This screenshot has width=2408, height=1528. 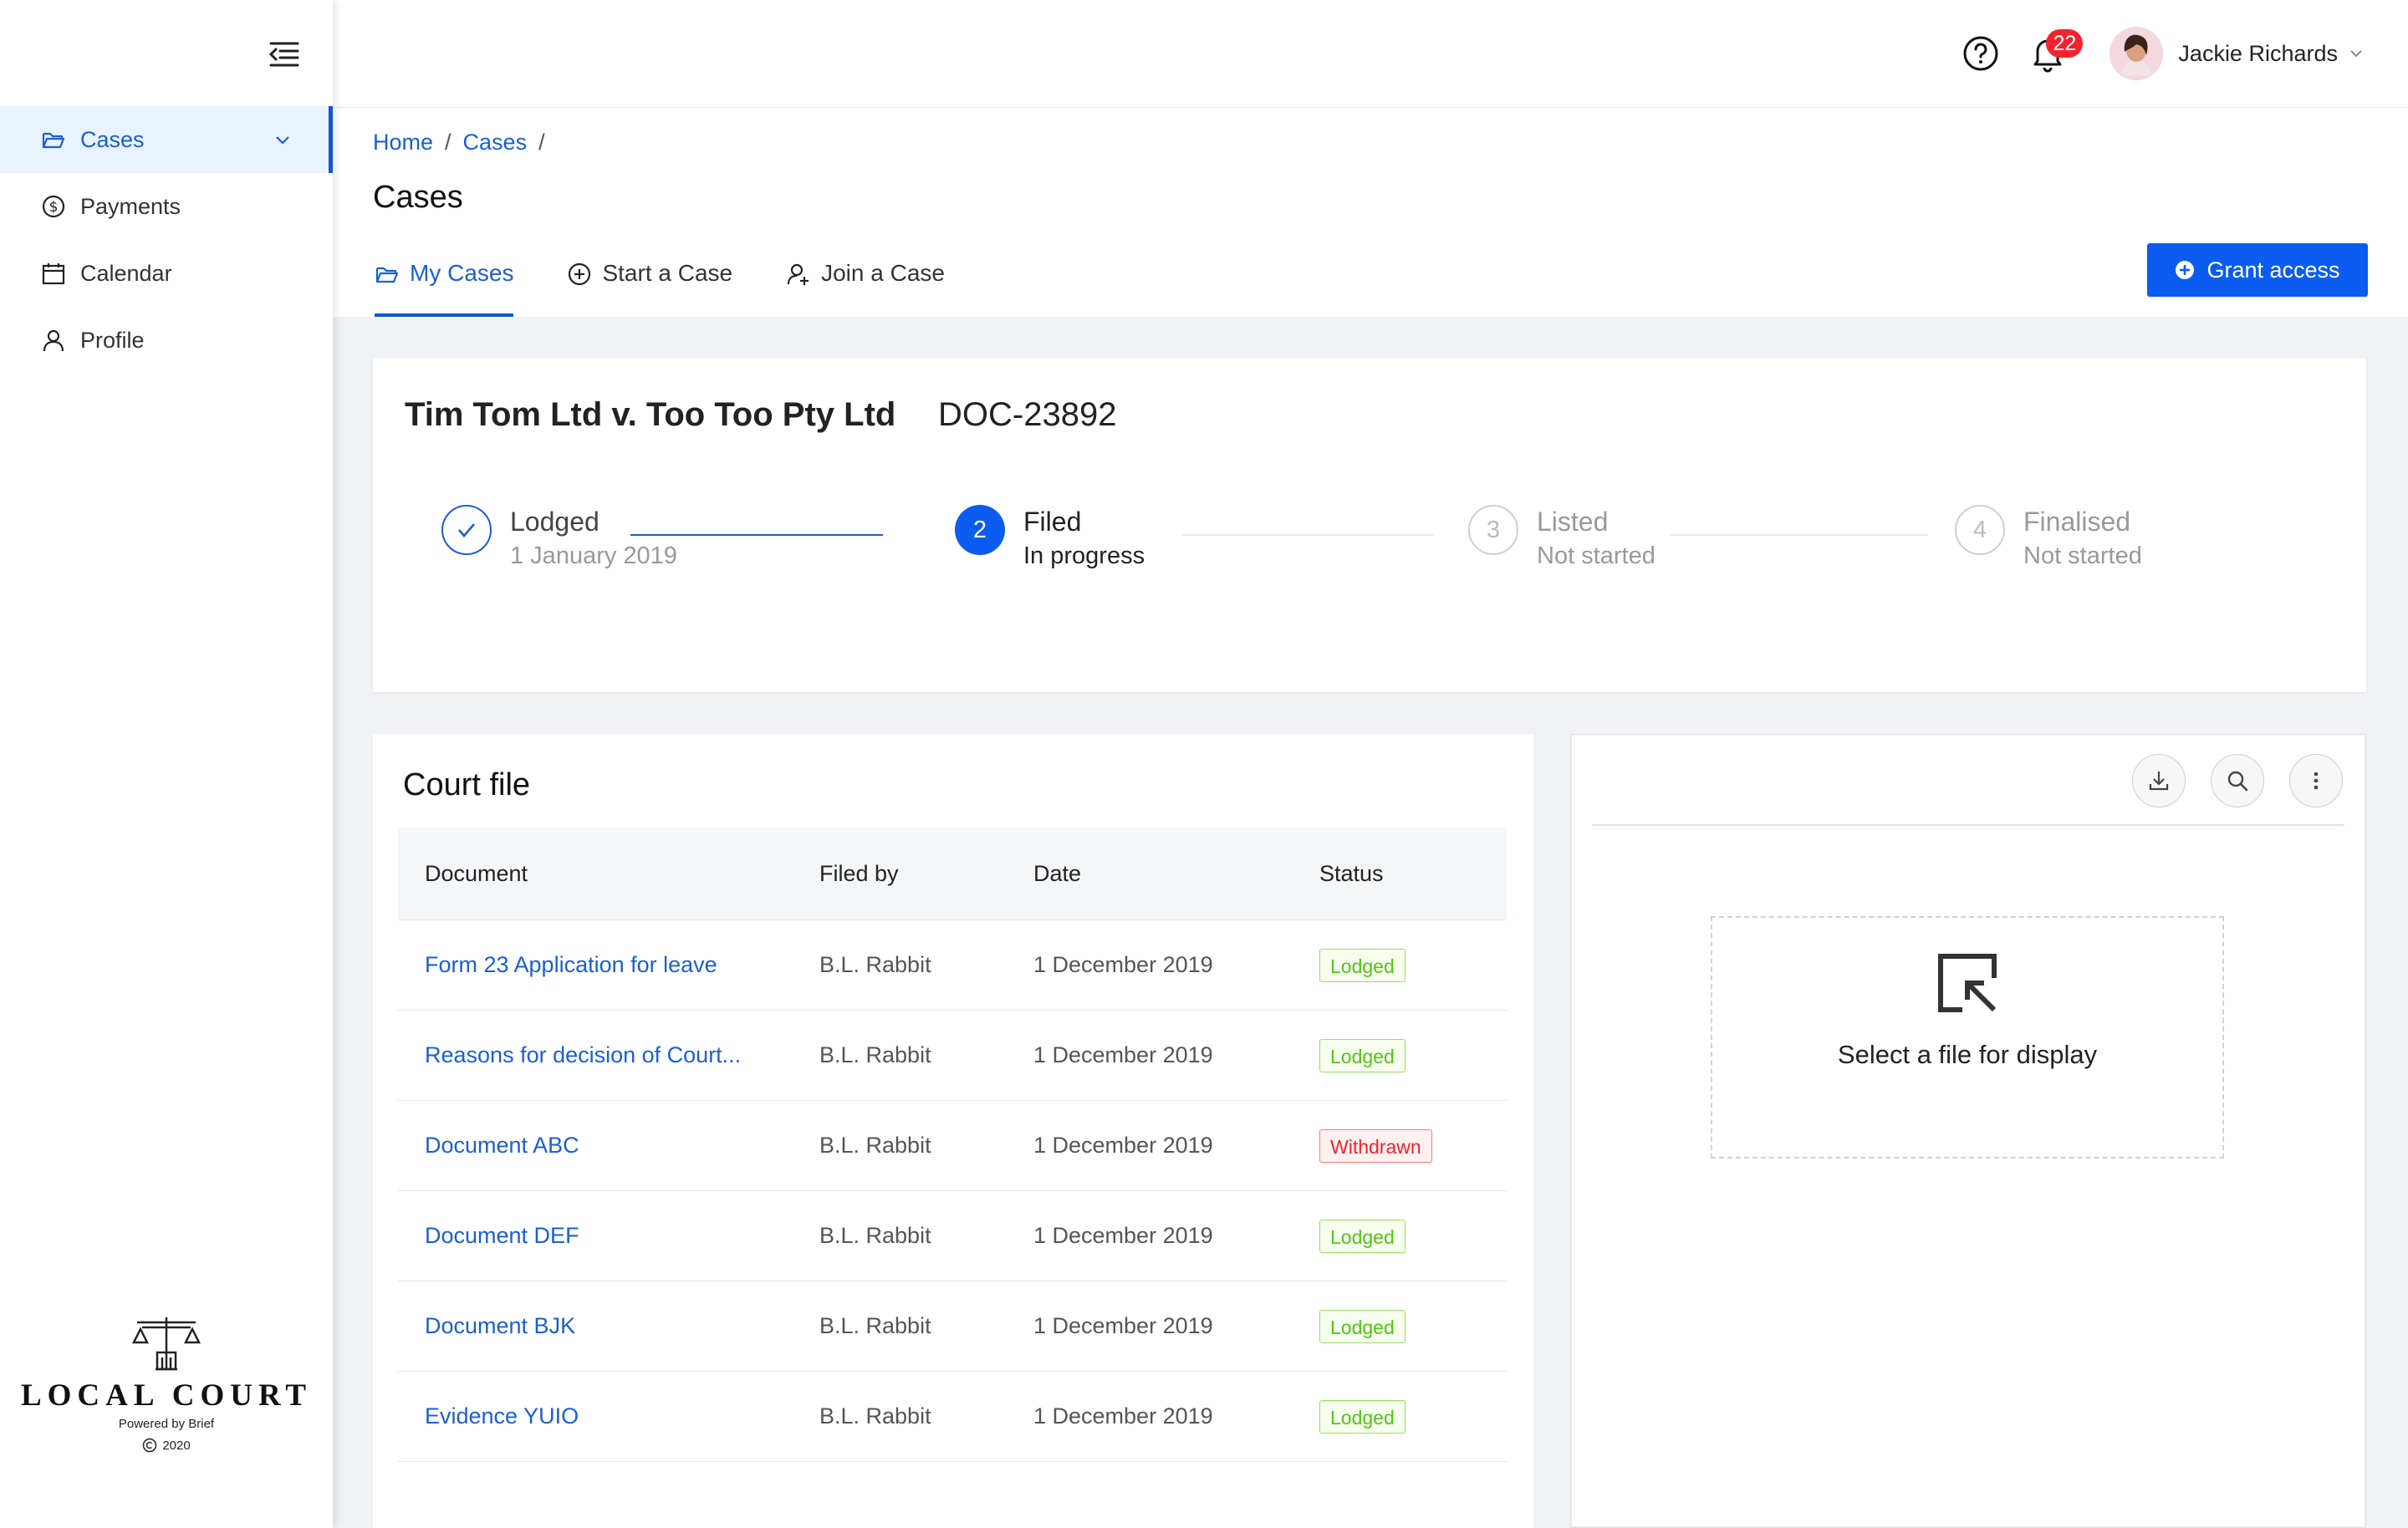 What do you see at coordinates (980, 530) in the screenshot?
I see `step-number: 2` at bounding box center [980, 530].